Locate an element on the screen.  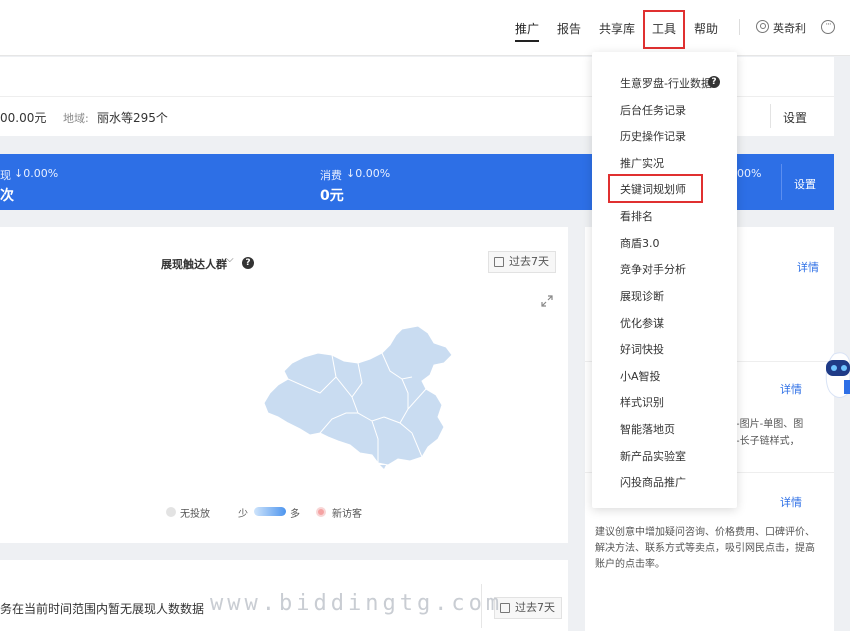
menu-item-style-recognition: 样式识别 is located at coordinates (642, 402).